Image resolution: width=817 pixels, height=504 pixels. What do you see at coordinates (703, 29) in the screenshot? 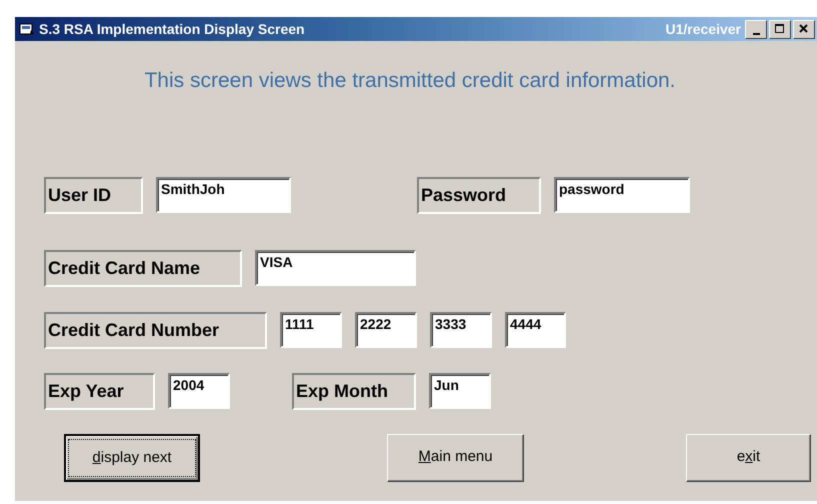
I see `user-label: U1/receiver` at bounding box center [703, 29].